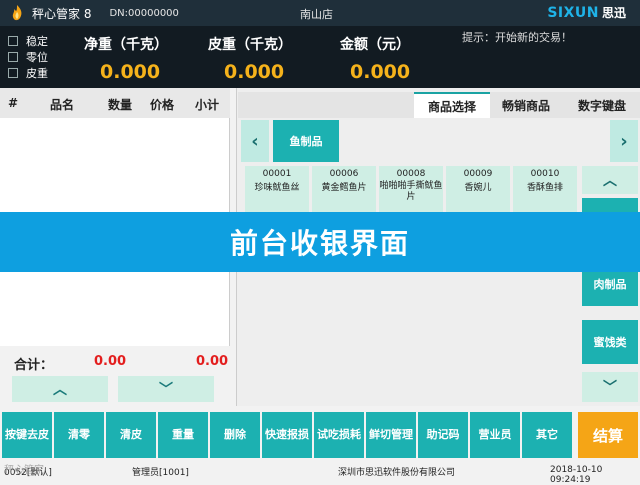  What do you see at coordinates (235, 435) in the screenshot?
I see `delete-button: 删除` at bounding box center [235, 435].